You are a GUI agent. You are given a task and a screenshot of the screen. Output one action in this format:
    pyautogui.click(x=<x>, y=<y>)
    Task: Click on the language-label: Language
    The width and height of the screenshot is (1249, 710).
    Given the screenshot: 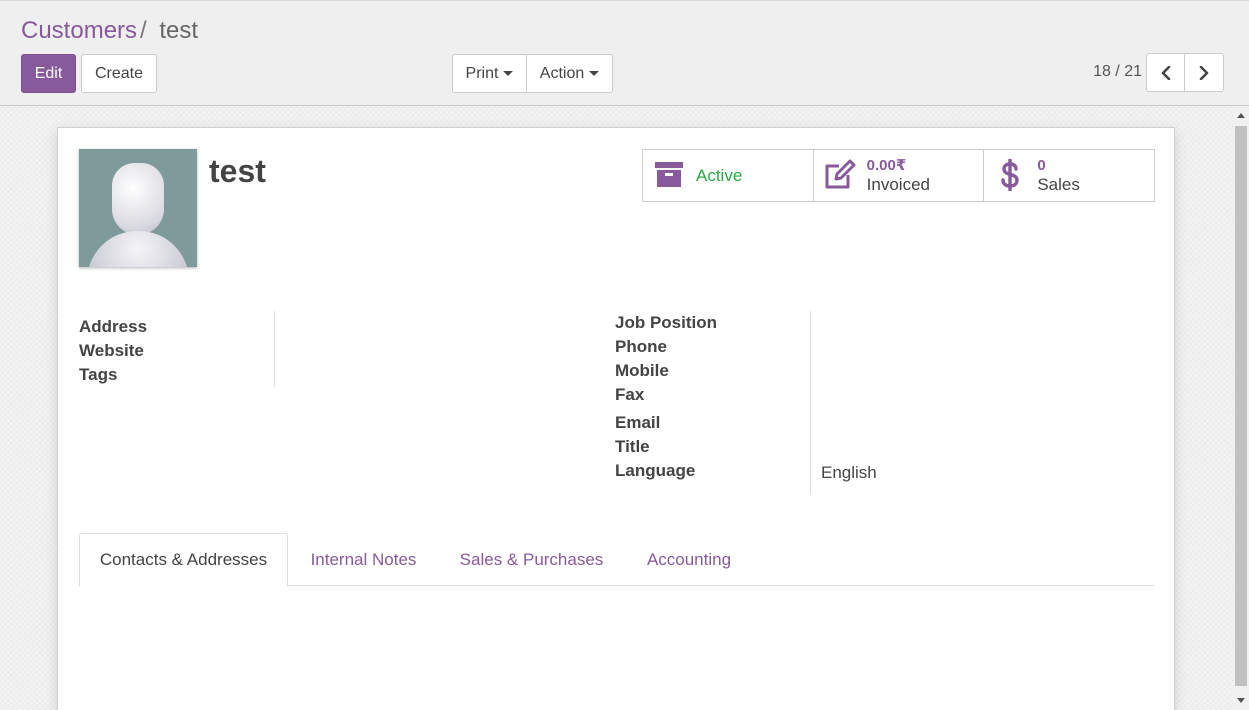 What is the action you would take?
    pyautogui.click(x=655, y=470)
    